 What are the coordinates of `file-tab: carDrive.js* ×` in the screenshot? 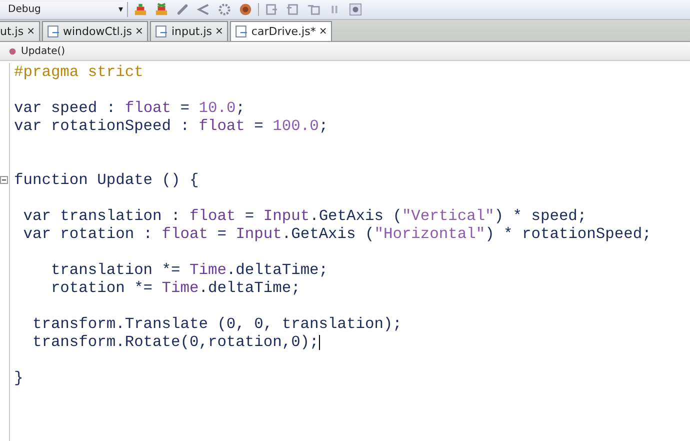 It's located at (281, 31).